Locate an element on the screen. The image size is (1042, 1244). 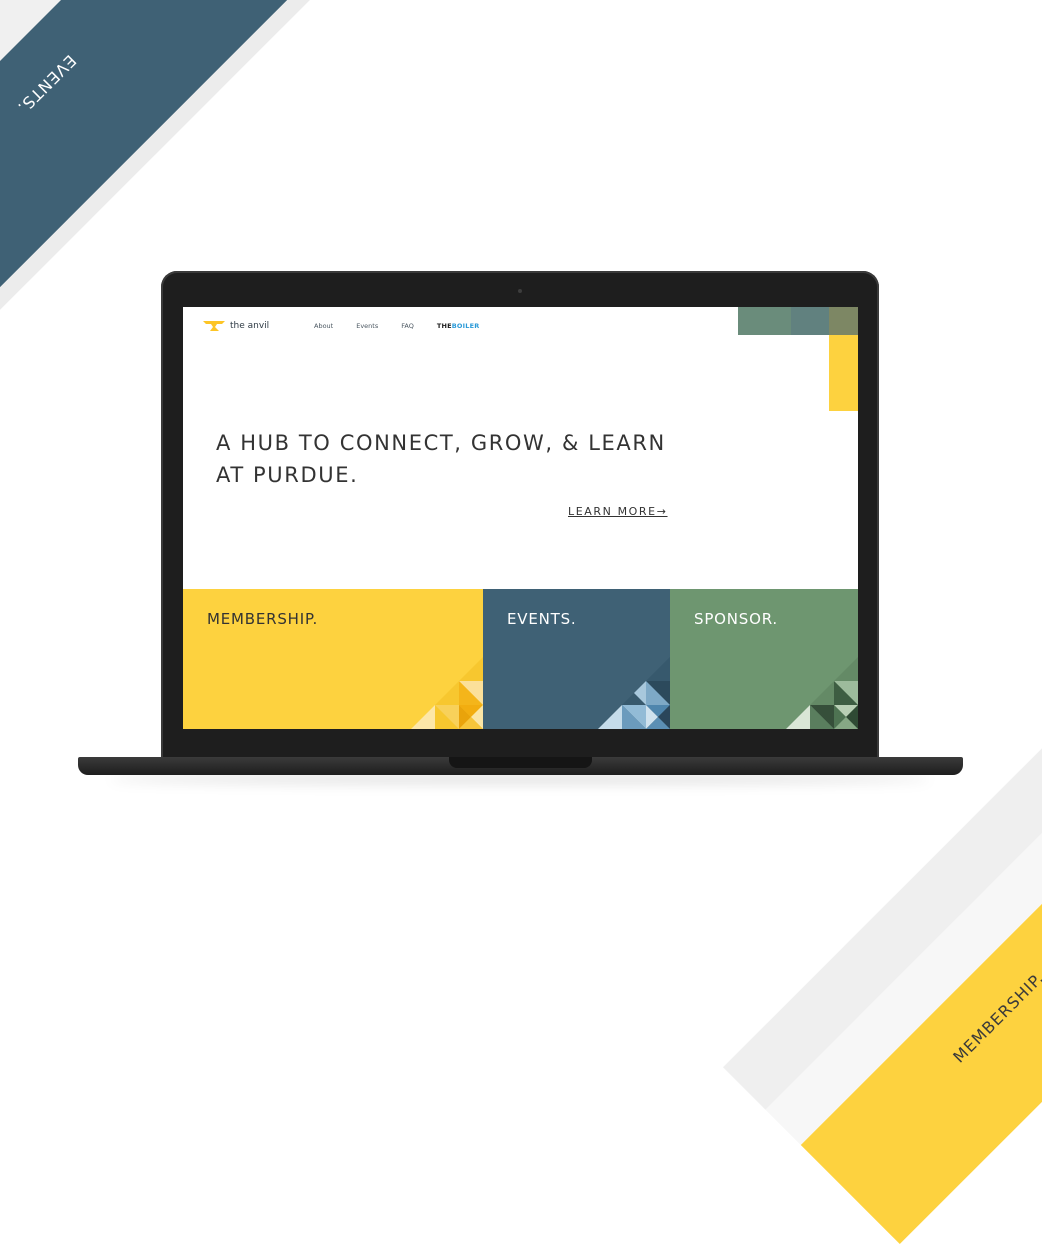
sponsor-pattern-icon is located at coordinates (822, 693).